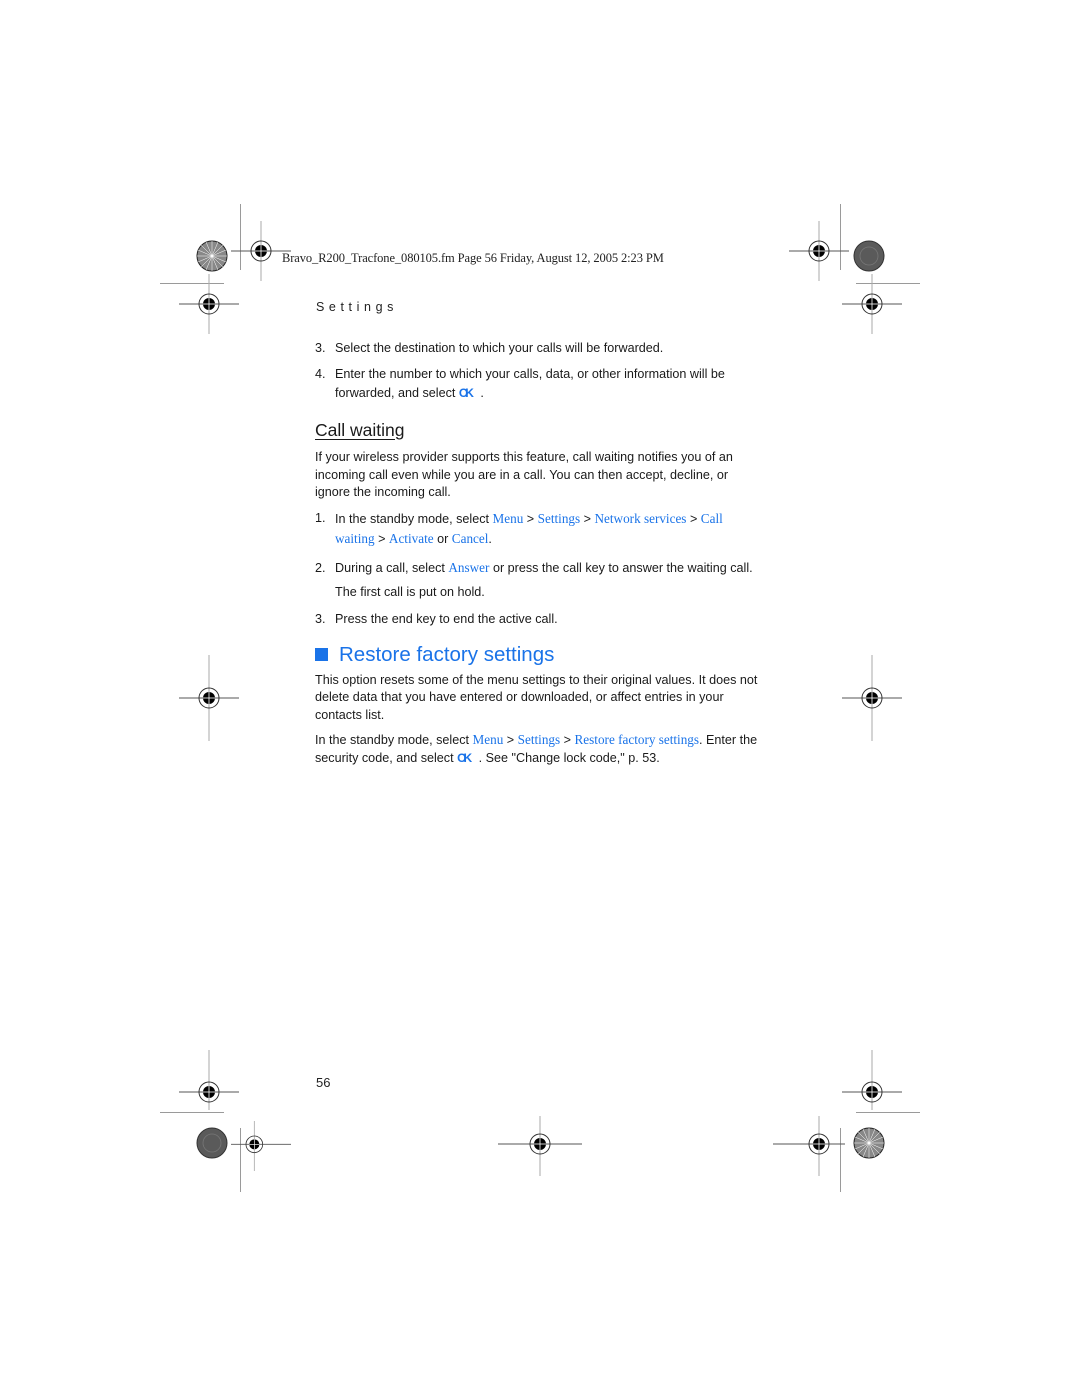  I want to click on period: ., so click(490, 538).